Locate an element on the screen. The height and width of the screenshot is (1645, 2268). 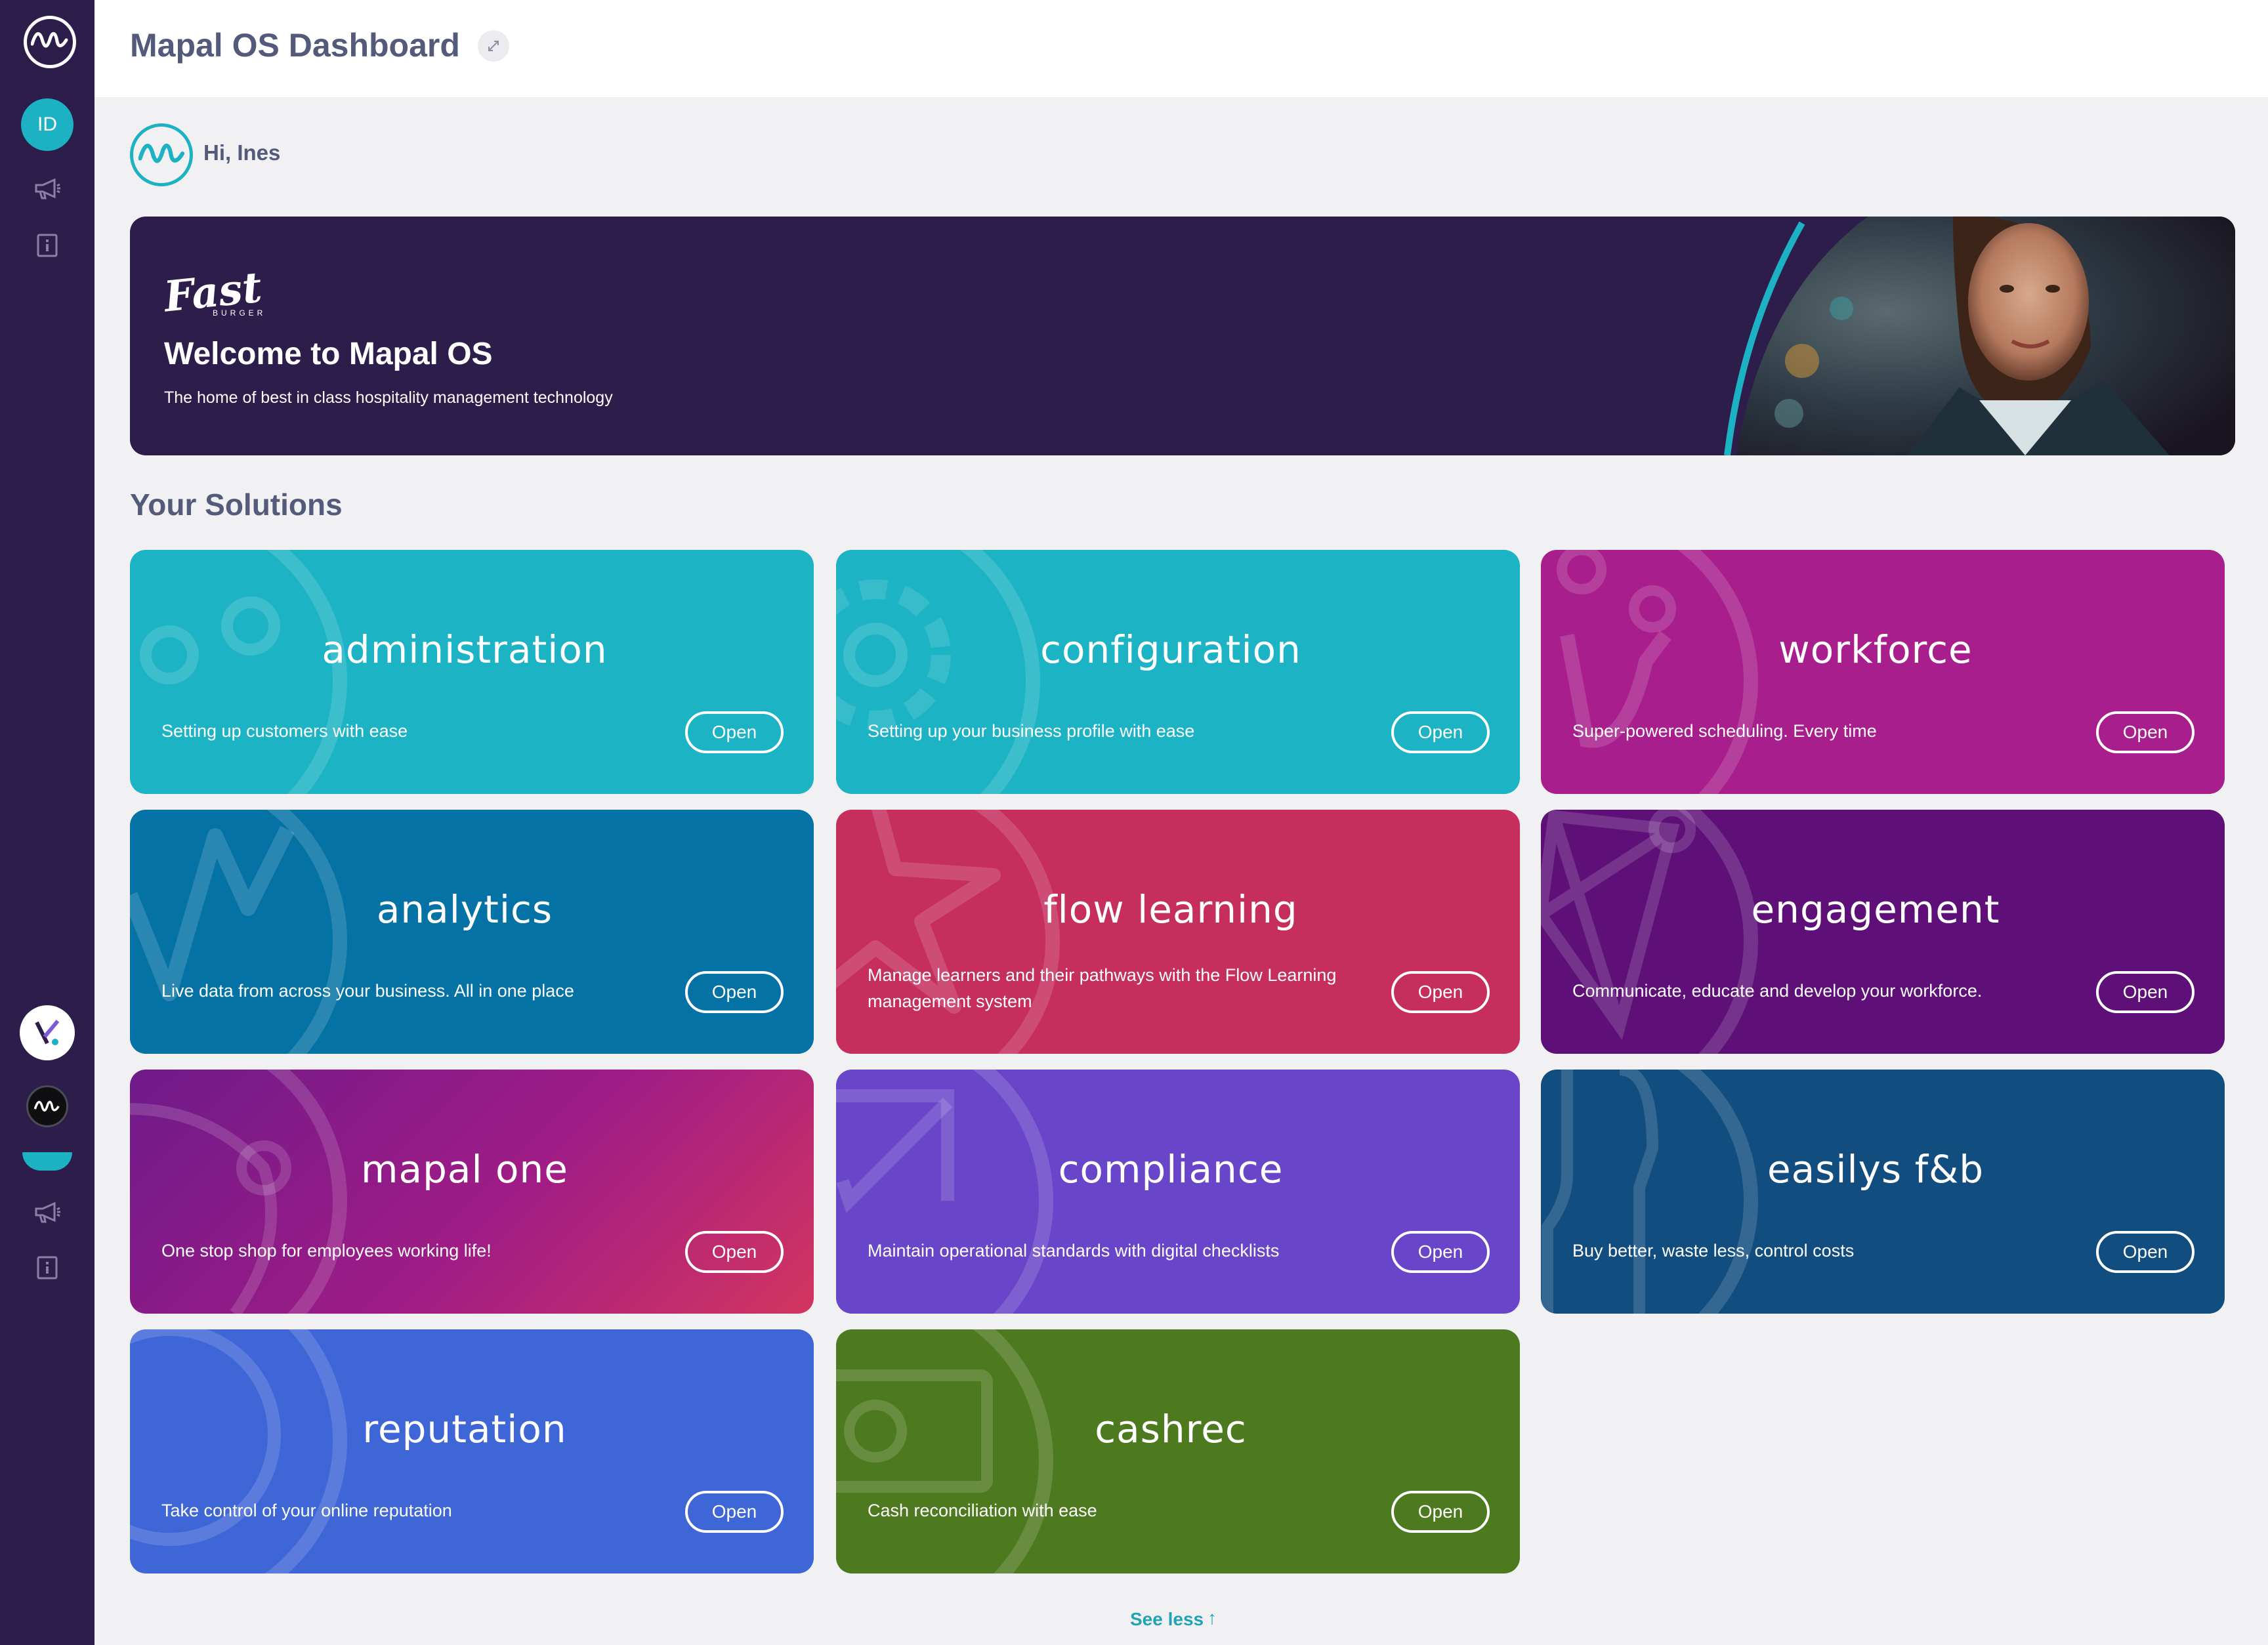
card-title: mapal one is located at coordinates (464, 1169).